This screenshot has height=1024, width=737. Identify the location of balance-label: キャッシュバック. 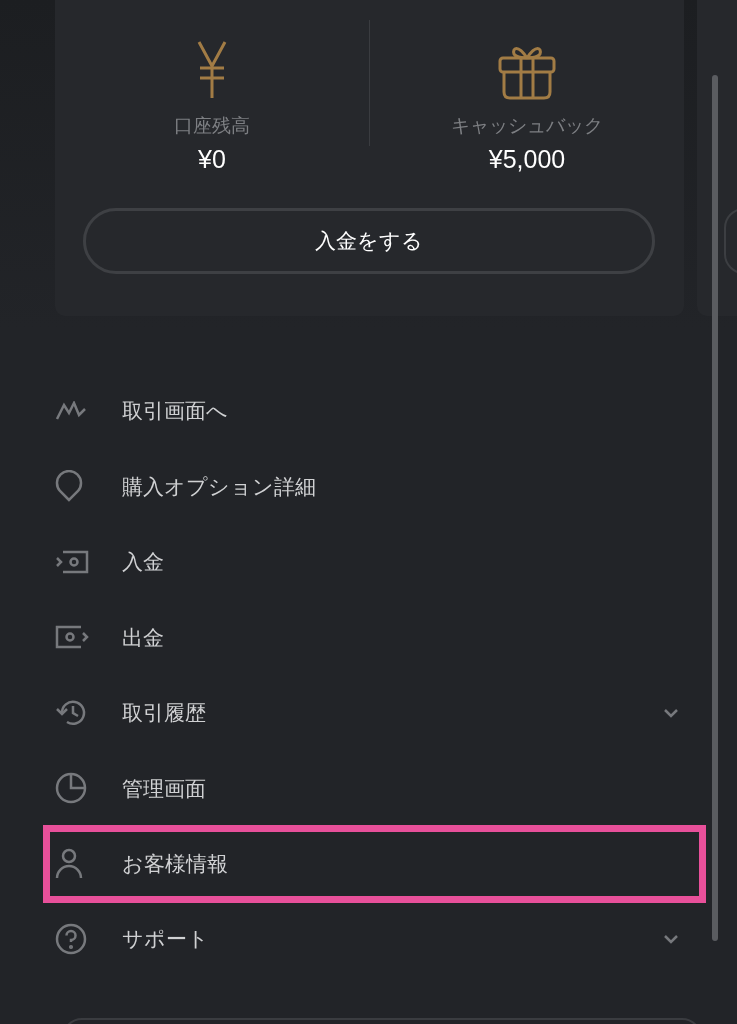
(527, 126).